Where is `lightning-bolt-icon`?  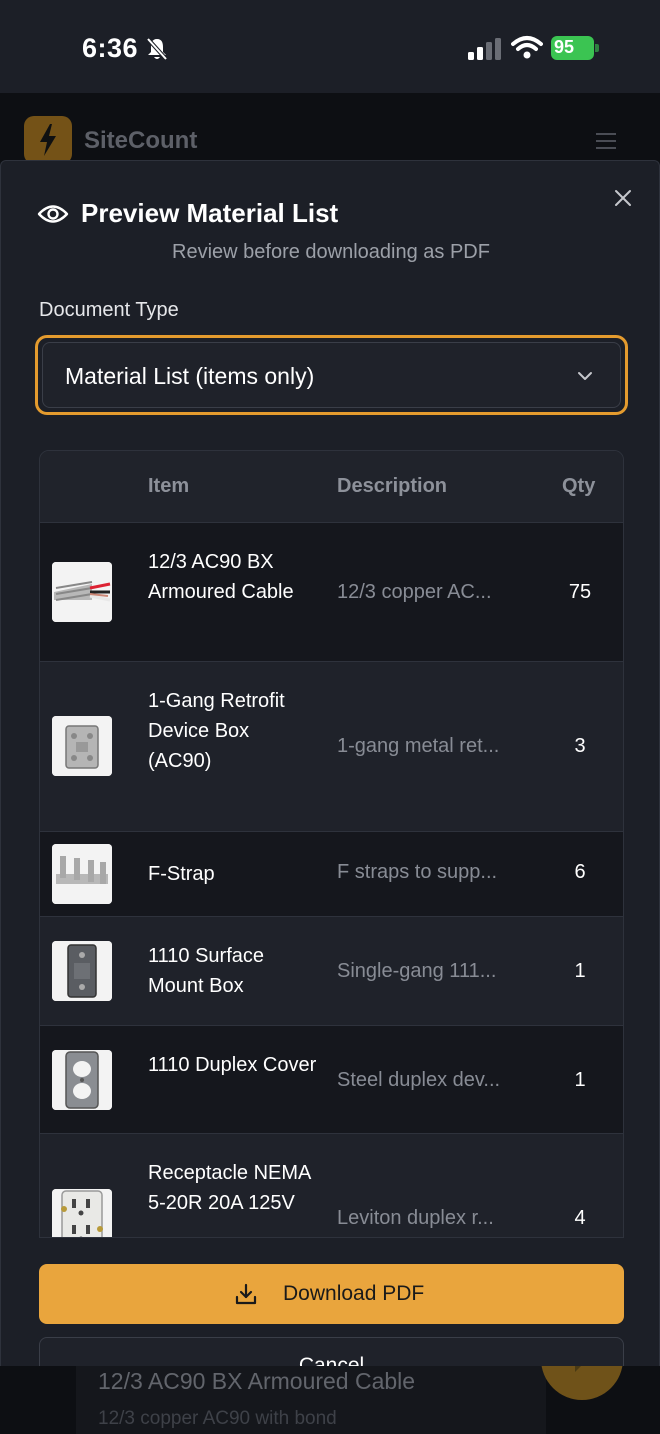 lightning-bolt-icon is located at coordinates (48, 140).